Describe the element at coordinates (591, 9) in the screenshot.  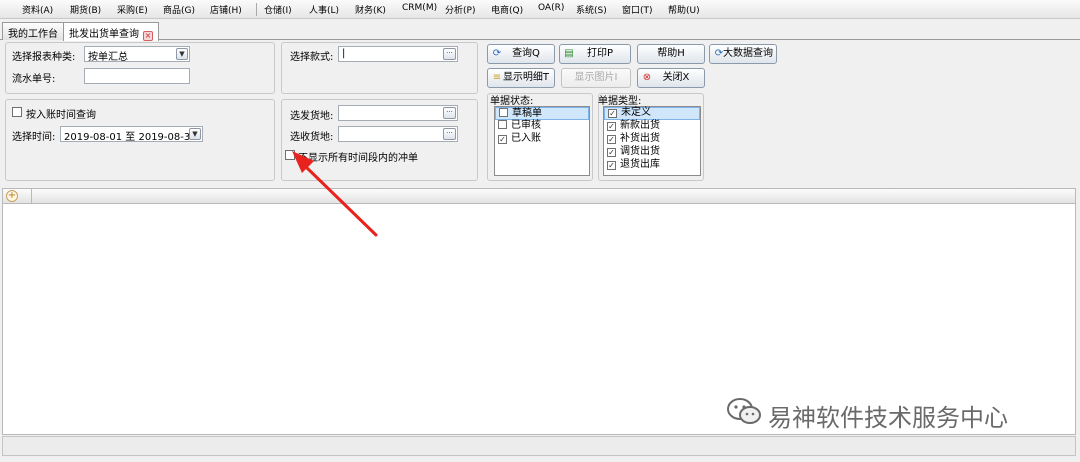
I see `menu-item-system: 系统(S)` at that location.